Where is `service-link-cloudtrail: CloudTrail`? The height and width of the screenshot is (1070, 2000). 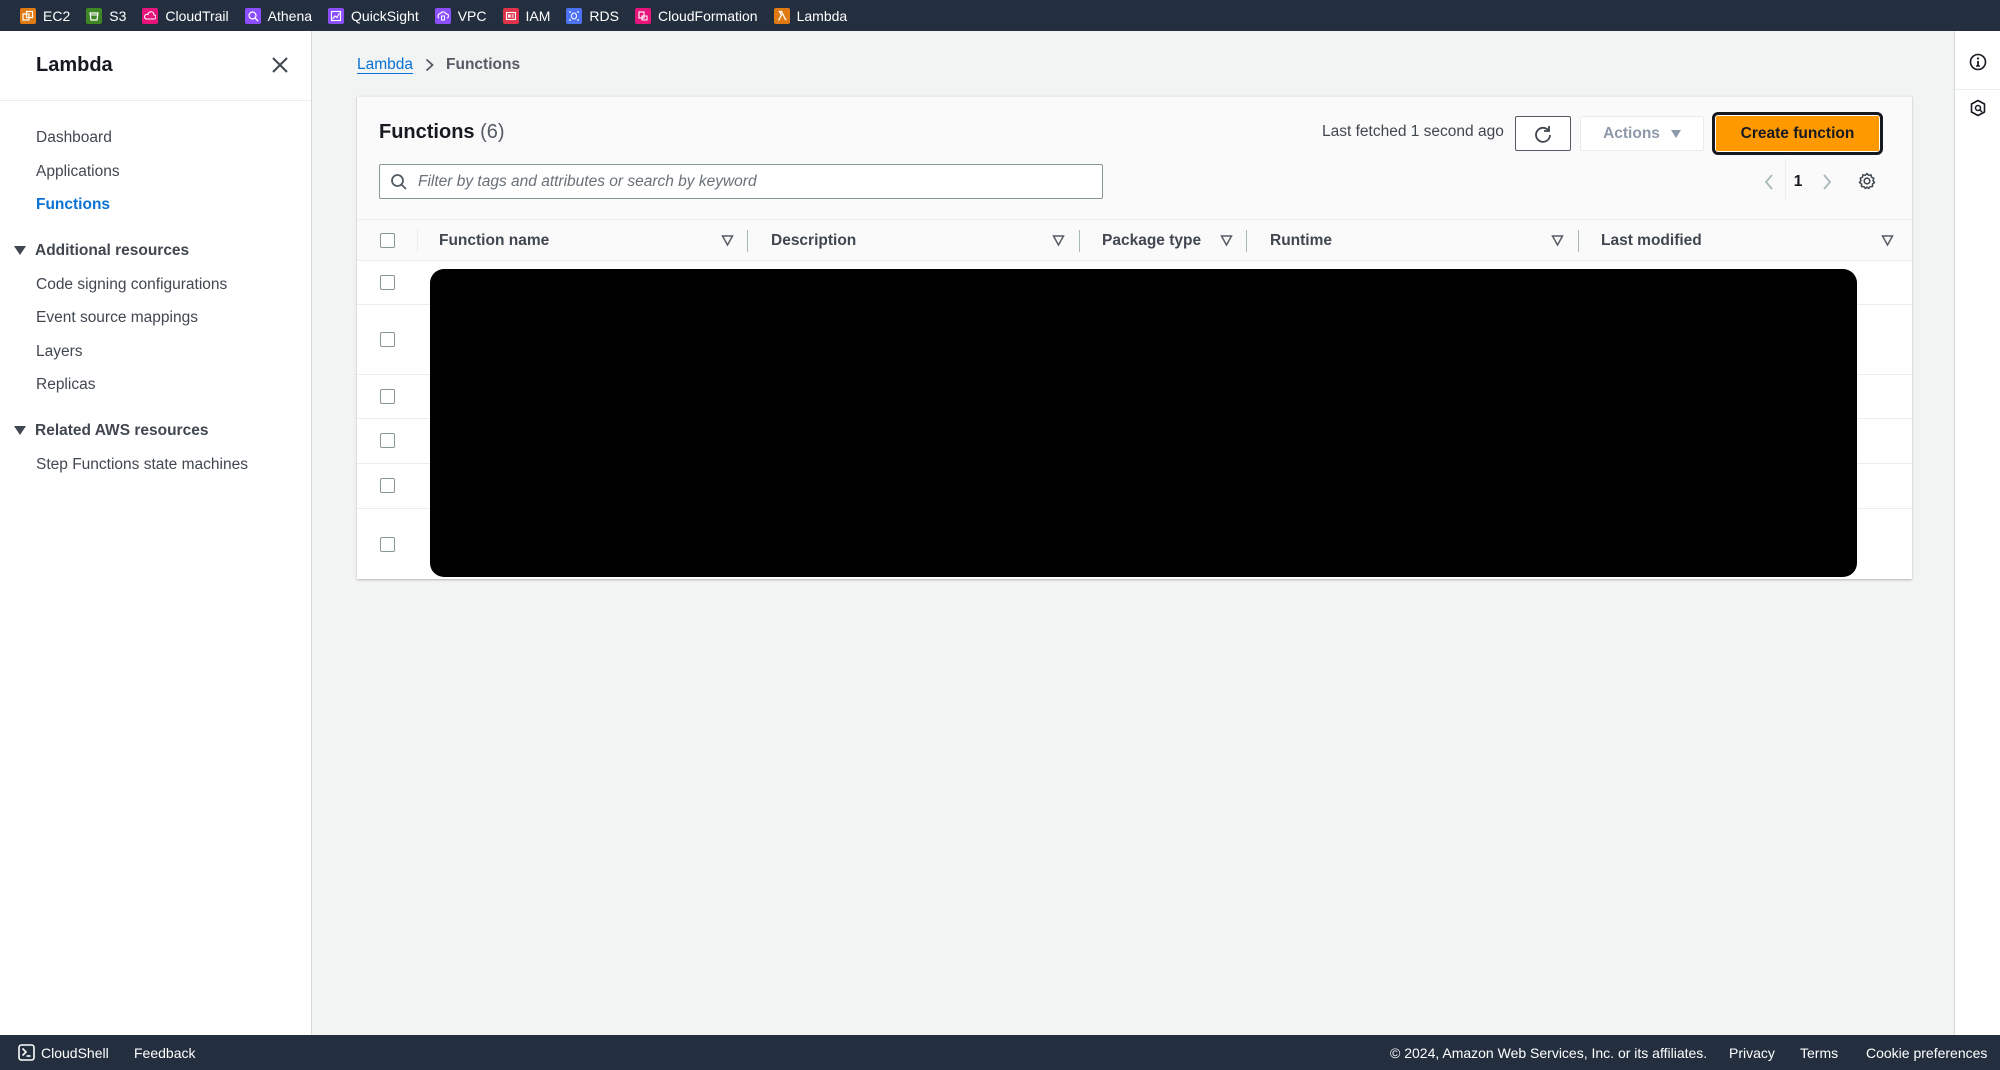 service-link-cloudtrail: CloudTrail is located at coordinates (185, 15).